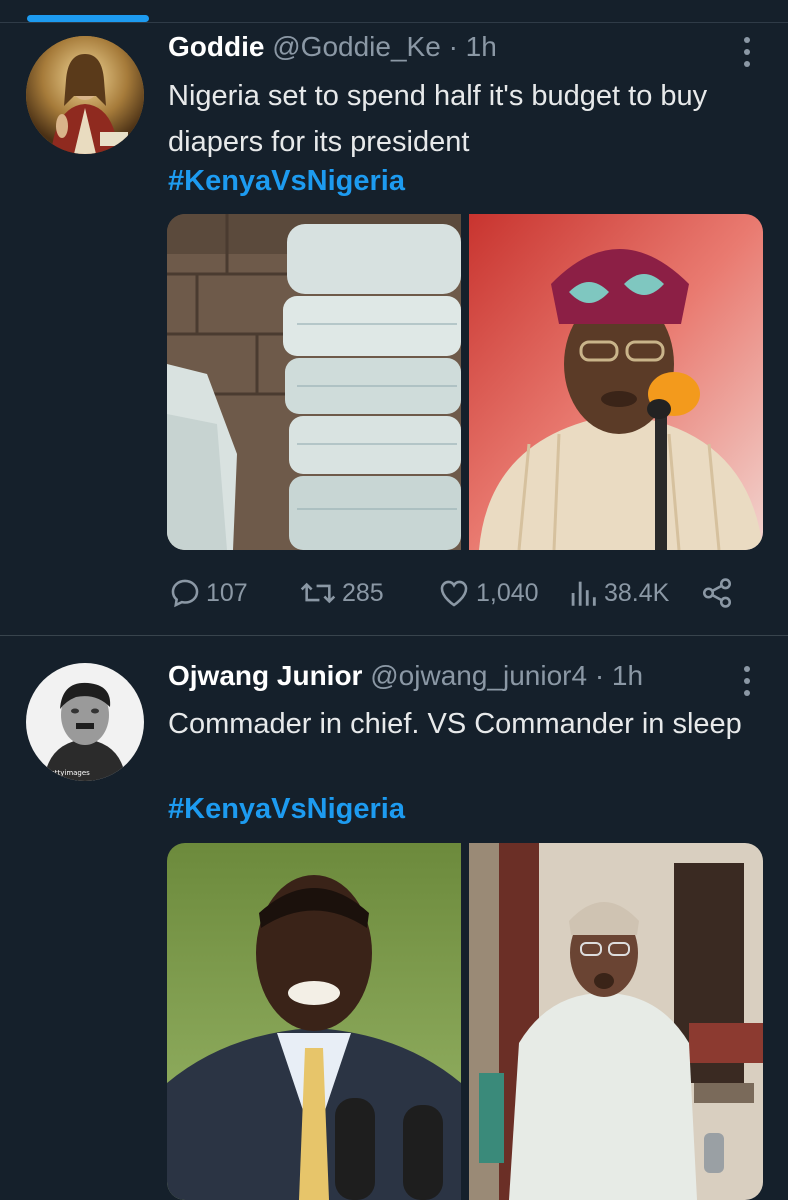 Image resolution: width=788 pixels, height=1200 pixels. I want to click on active-tab-indicator, so click(88, 18).